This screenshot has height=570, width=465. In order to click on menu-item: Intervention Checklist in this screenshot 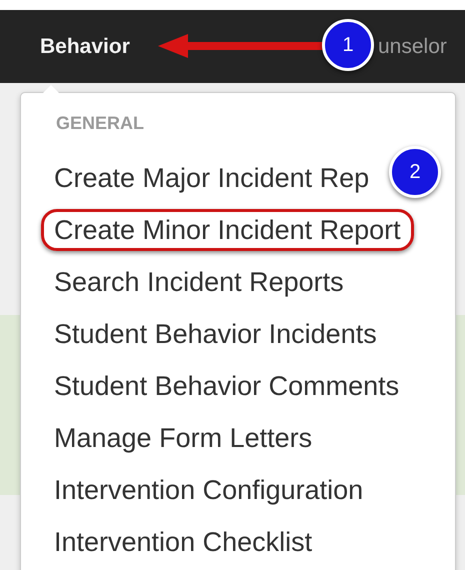, I will do `click(183, 542)`.